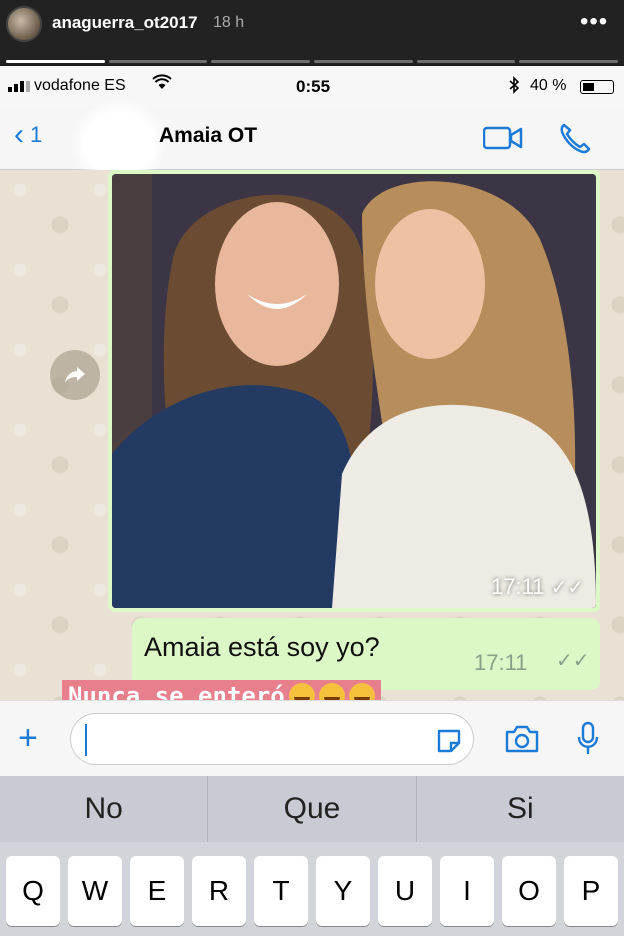  Describe the element at coordinates (312, 891) in the screenshot. I see `keyboard-row-1: Q W E R T Y U I O P` at that location.